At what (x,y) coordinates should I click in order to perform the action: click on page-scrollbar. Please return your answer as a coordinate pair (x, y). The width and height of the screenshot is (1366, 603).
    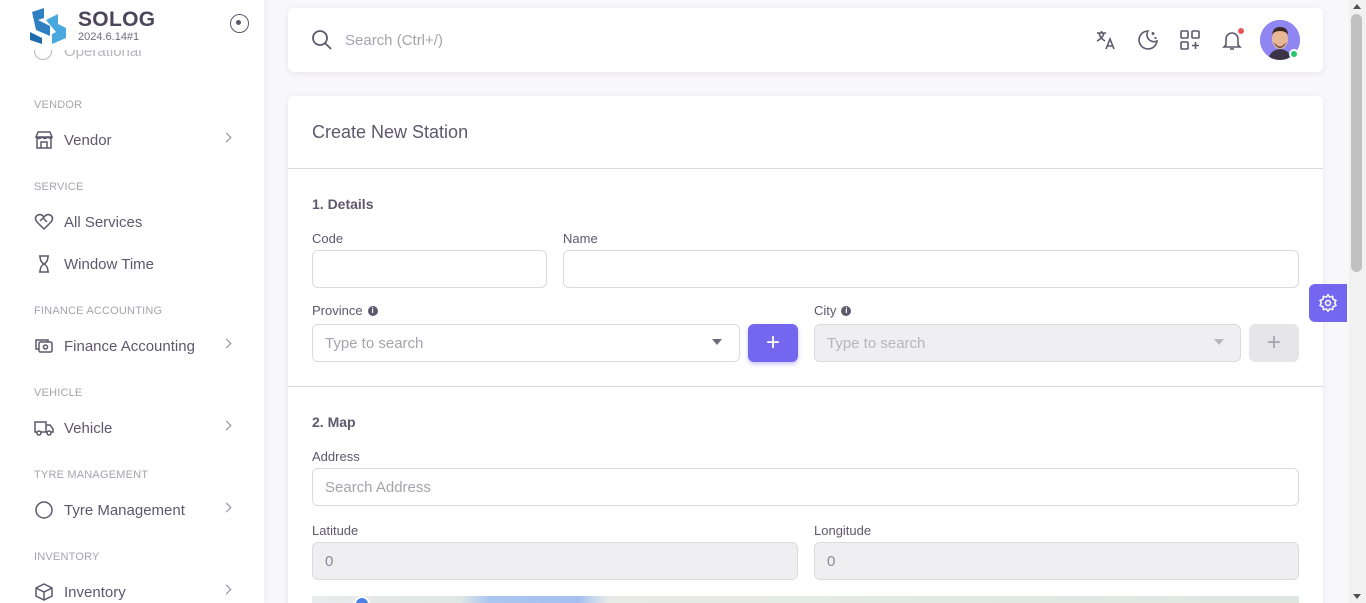
    Looking at the image, I should click on (1357, 301).